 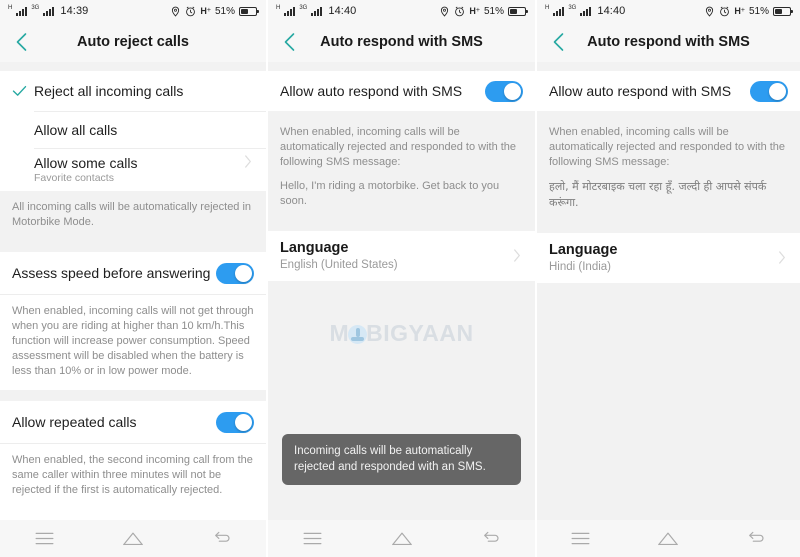 I want to click on status-bar-clock: 14:39, so click(x=74, y=11).